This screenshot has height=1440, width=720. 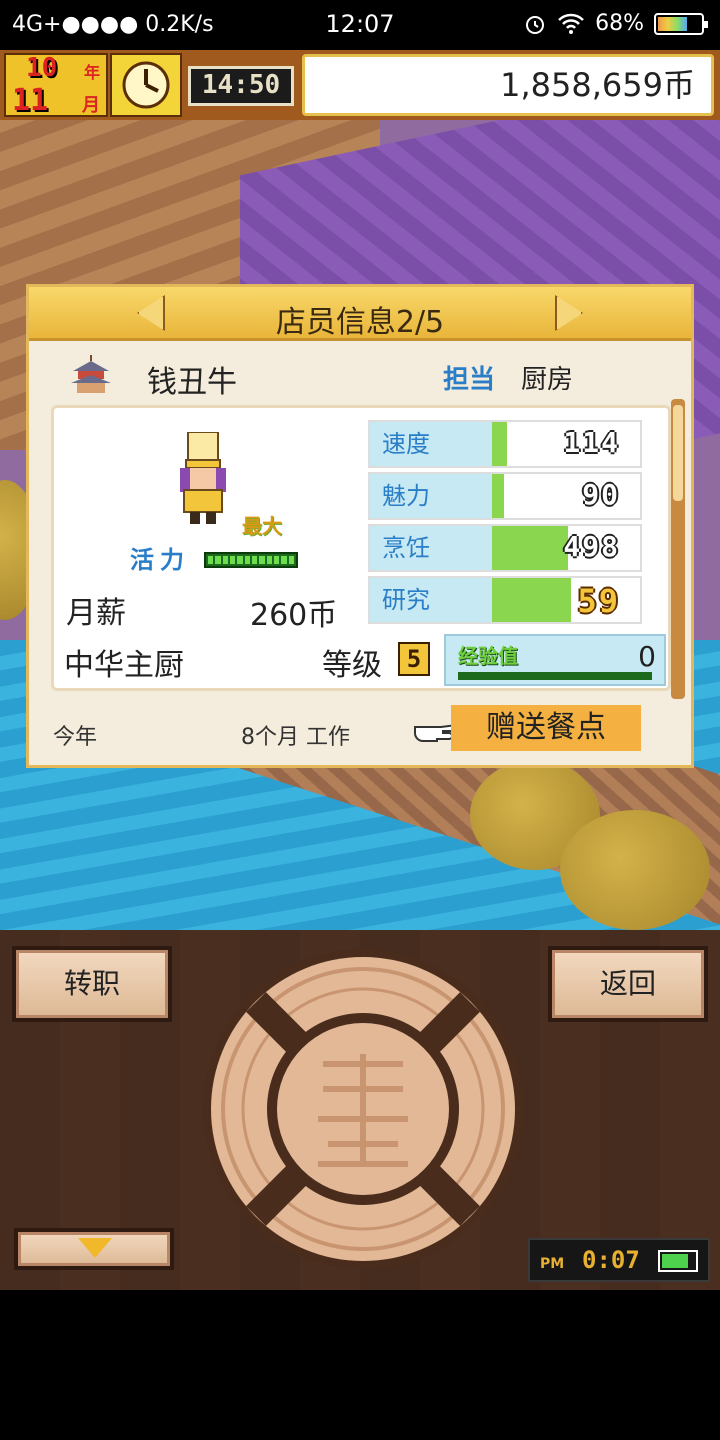 What do you see at coordinates (678, 453) in the screenshot?
I see `scroll-thumb` at bounding box center [678, 453].